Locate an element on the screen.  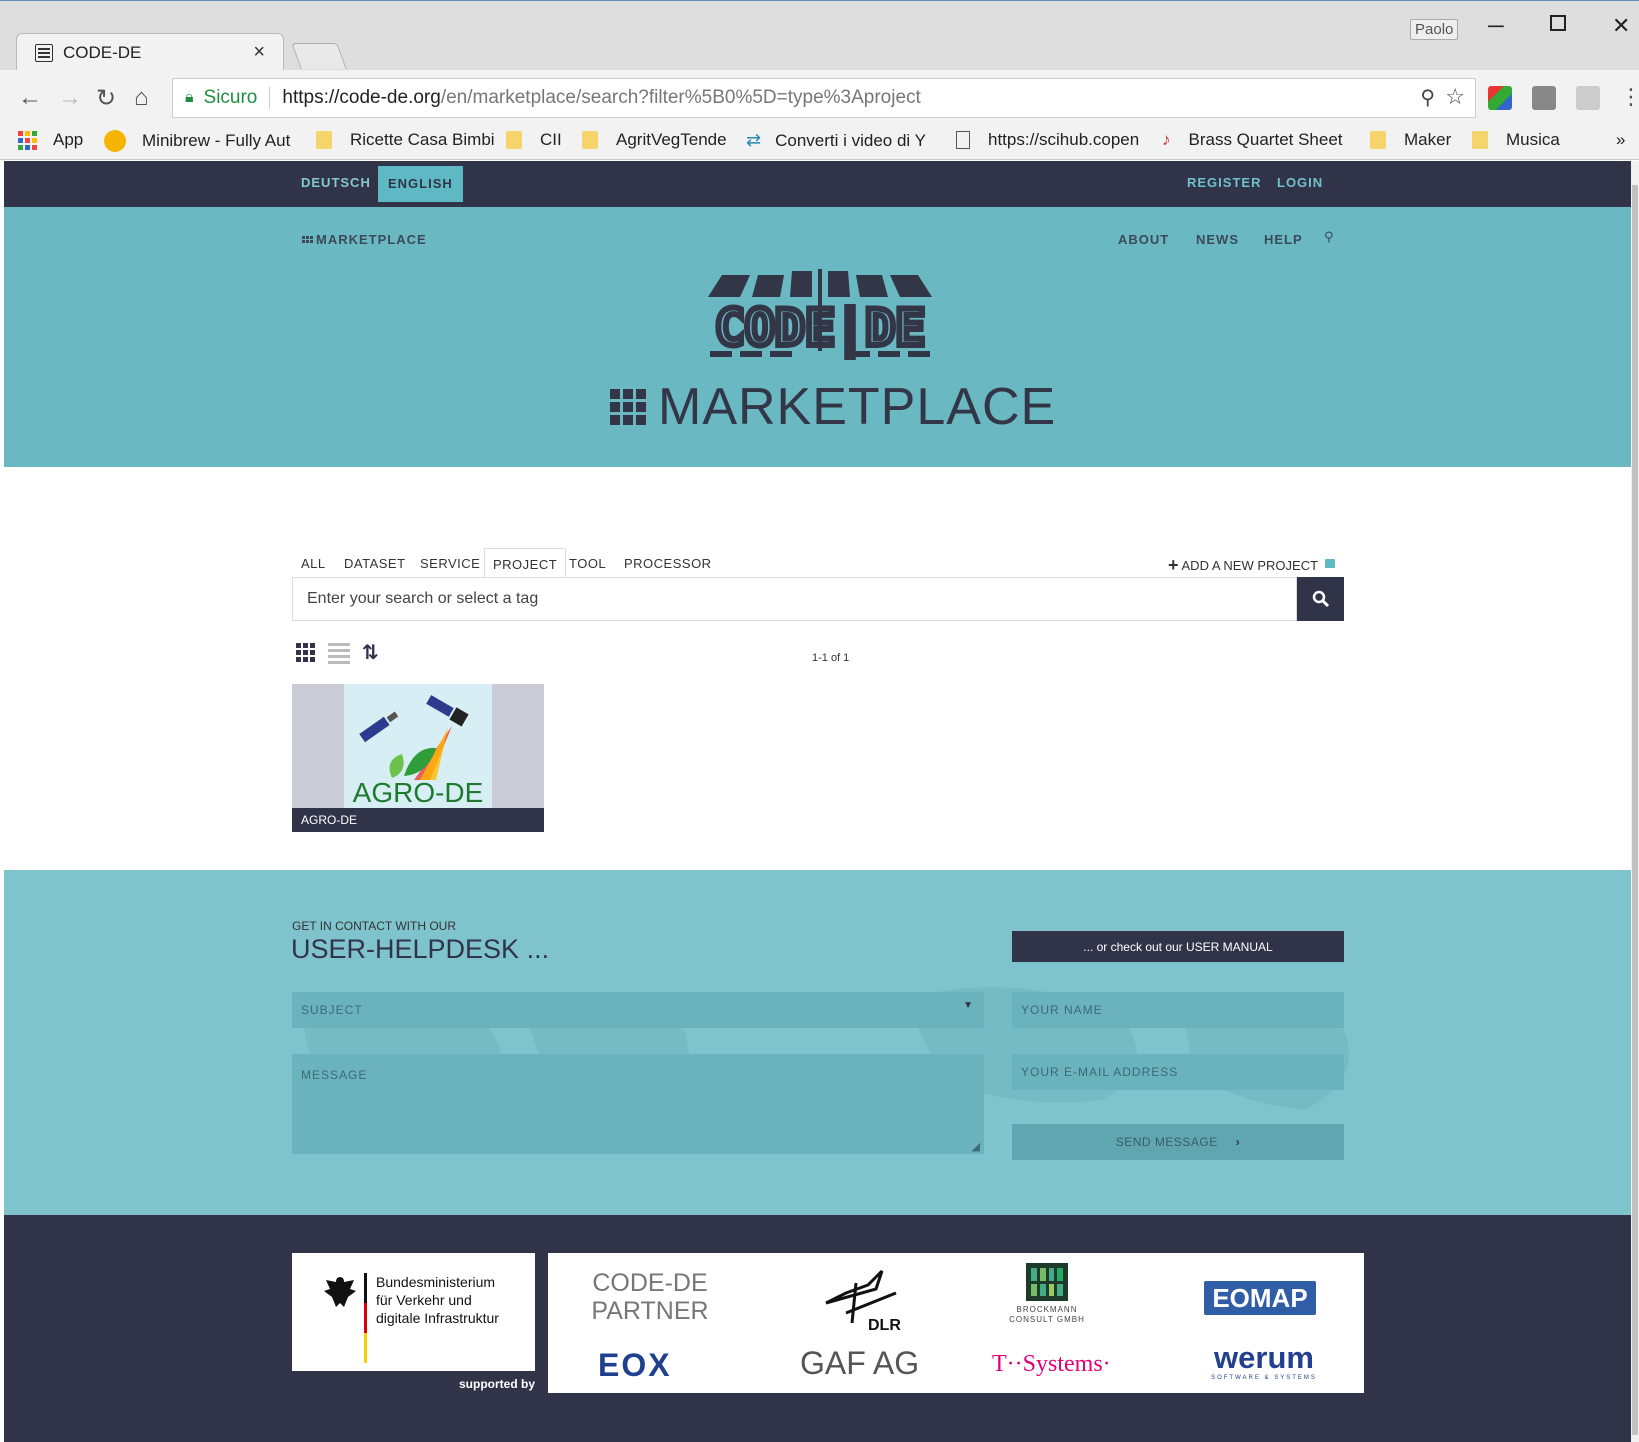
register-link: REGISTER is located at coordinates (1224, 182).